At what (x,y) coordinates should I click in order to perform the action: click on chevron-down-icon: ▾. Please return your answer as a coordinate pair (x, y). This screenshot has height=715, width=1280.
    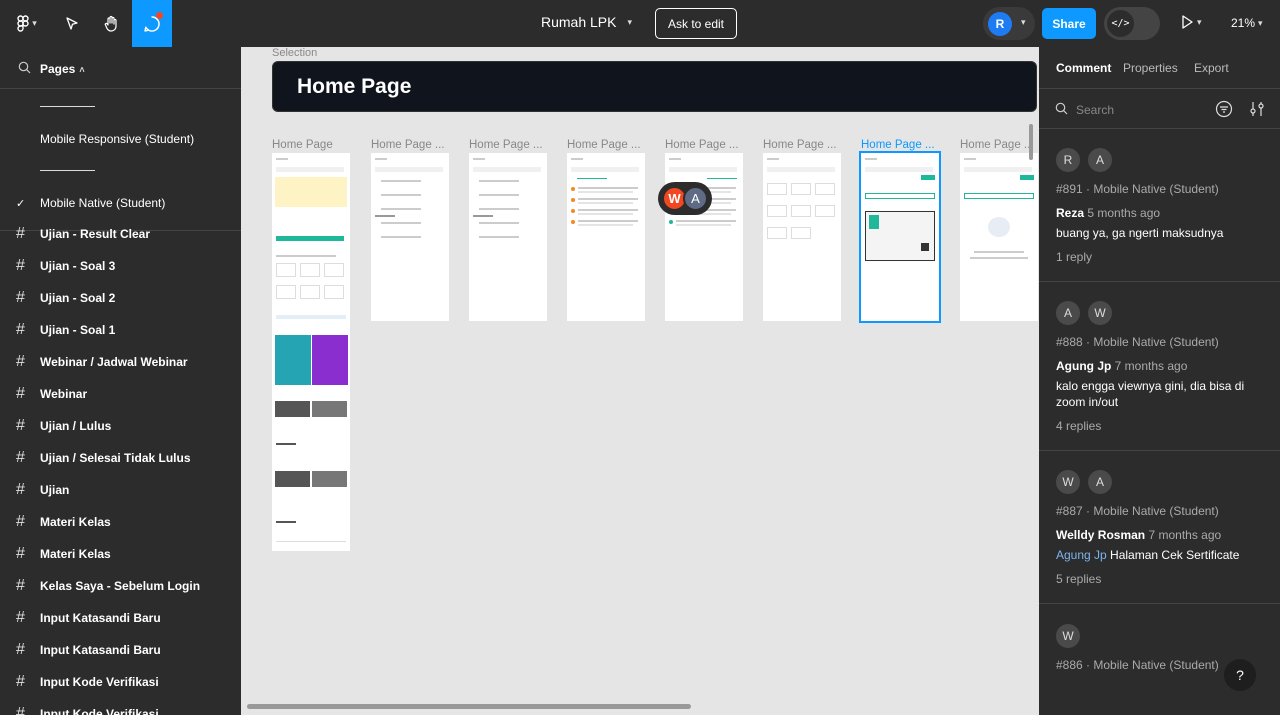
    Looking at the image, I should click on (1023, 22).